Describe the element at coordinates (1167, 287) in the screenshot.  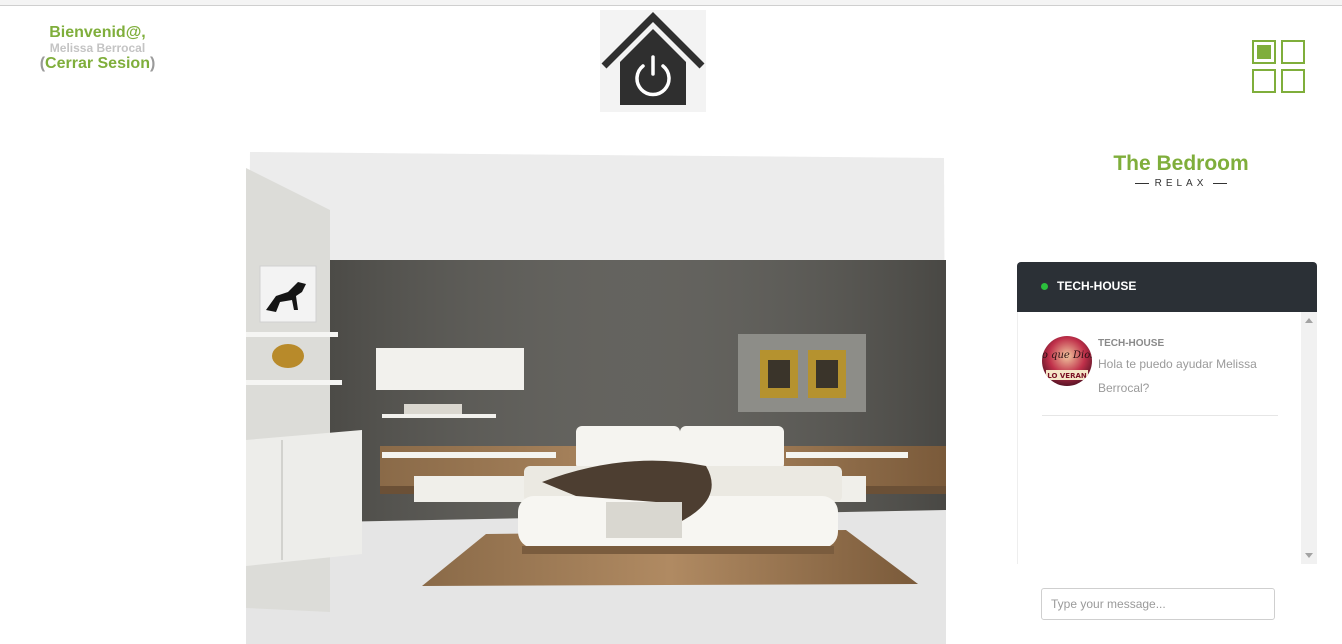
I see `chat-header: TECH-HOUSE` at that location.